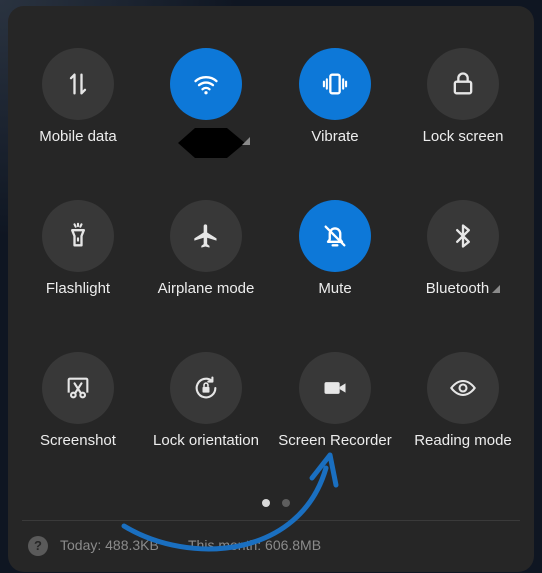  I want to click on vibrate-icon, so click(335, 84).